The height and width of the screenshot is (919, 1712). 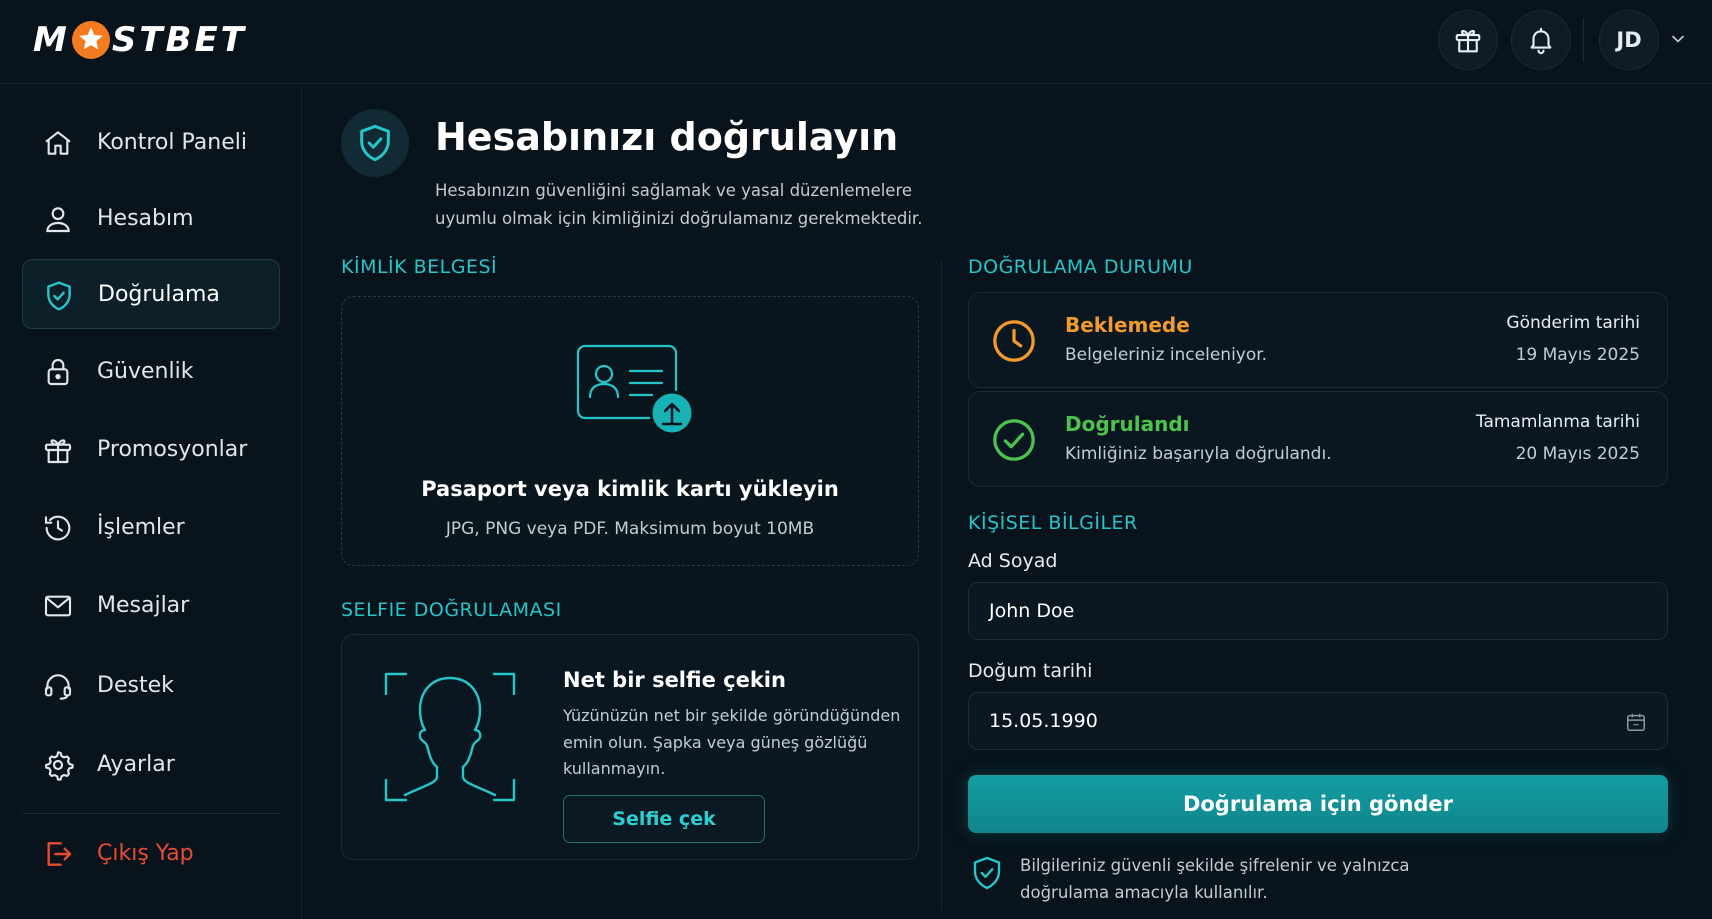 I want to click on verification-status-section-title: DOĞRULAMA DURUMU, so click(x=1080, y=267).